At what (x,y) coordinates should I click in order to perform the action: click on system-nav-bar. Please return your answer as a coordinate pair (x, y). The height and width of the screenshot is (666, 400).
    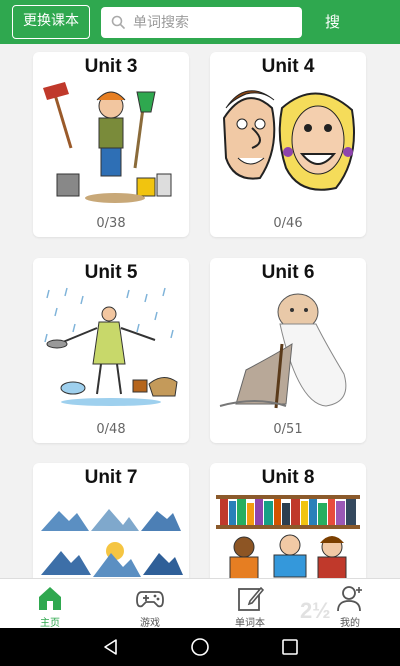
    Looking at the image, I should click on (200, 647).